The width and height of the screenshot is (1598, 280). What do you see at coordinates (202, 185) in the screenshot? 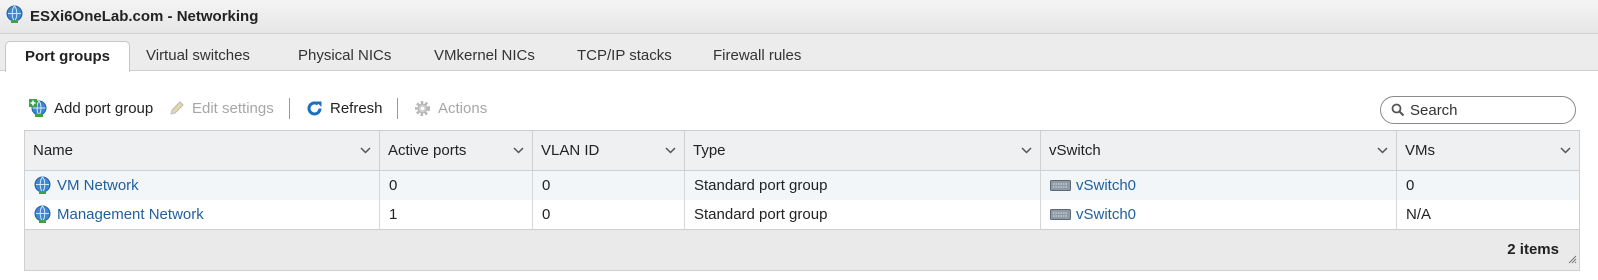
I see `cell-name: VM Network` at bounding box center [202, 185].